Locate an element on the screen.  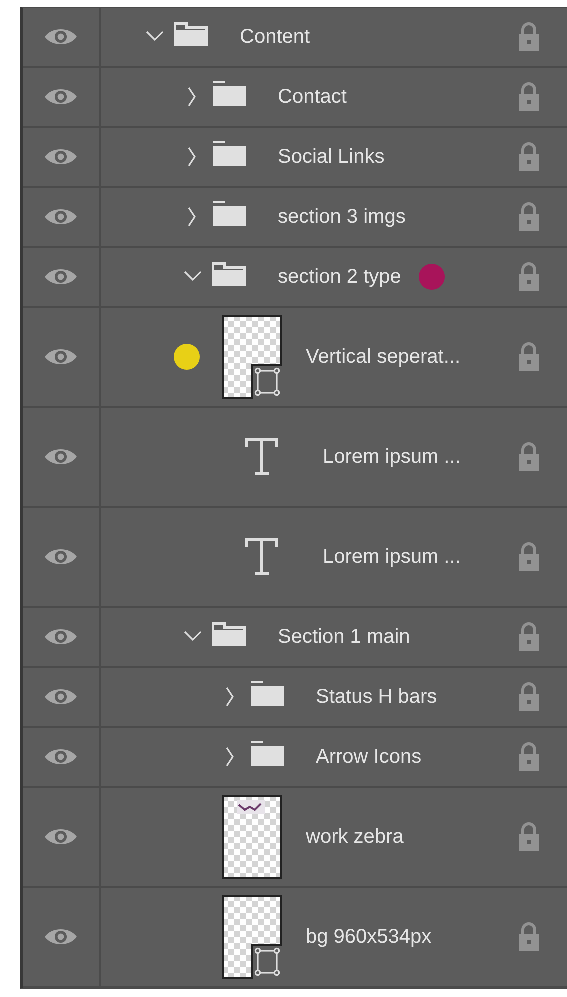
layer-name: Section 1 main is located at coordinates (344, 637).